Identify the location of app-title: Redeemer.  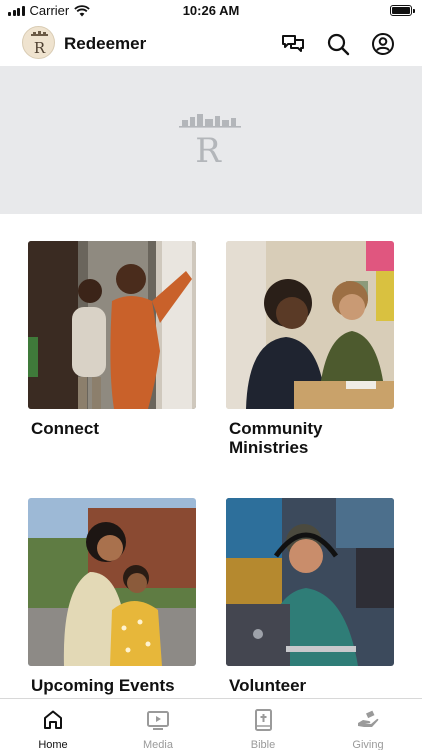
(105, 43).